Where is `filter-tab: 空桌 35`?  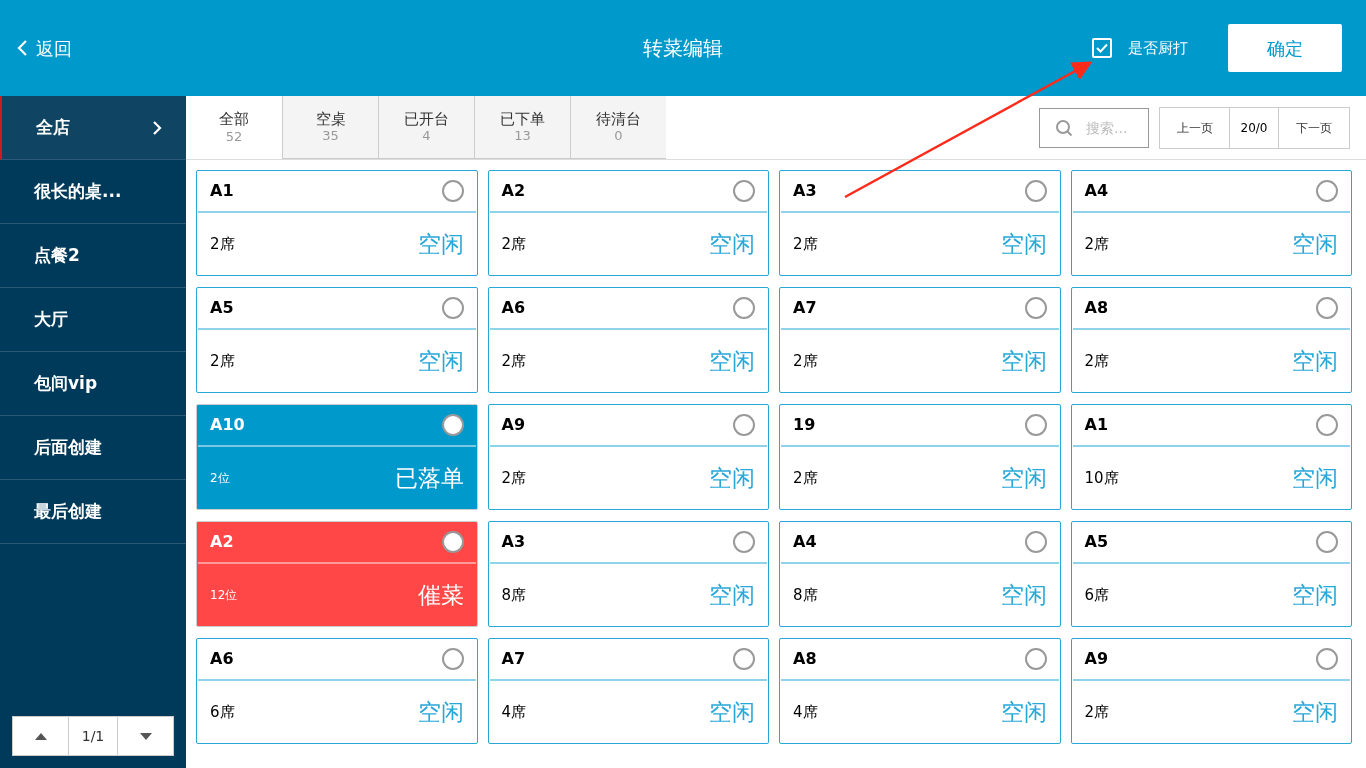 filter-tab: 空桌 35 is located at coordinates (330, 127).